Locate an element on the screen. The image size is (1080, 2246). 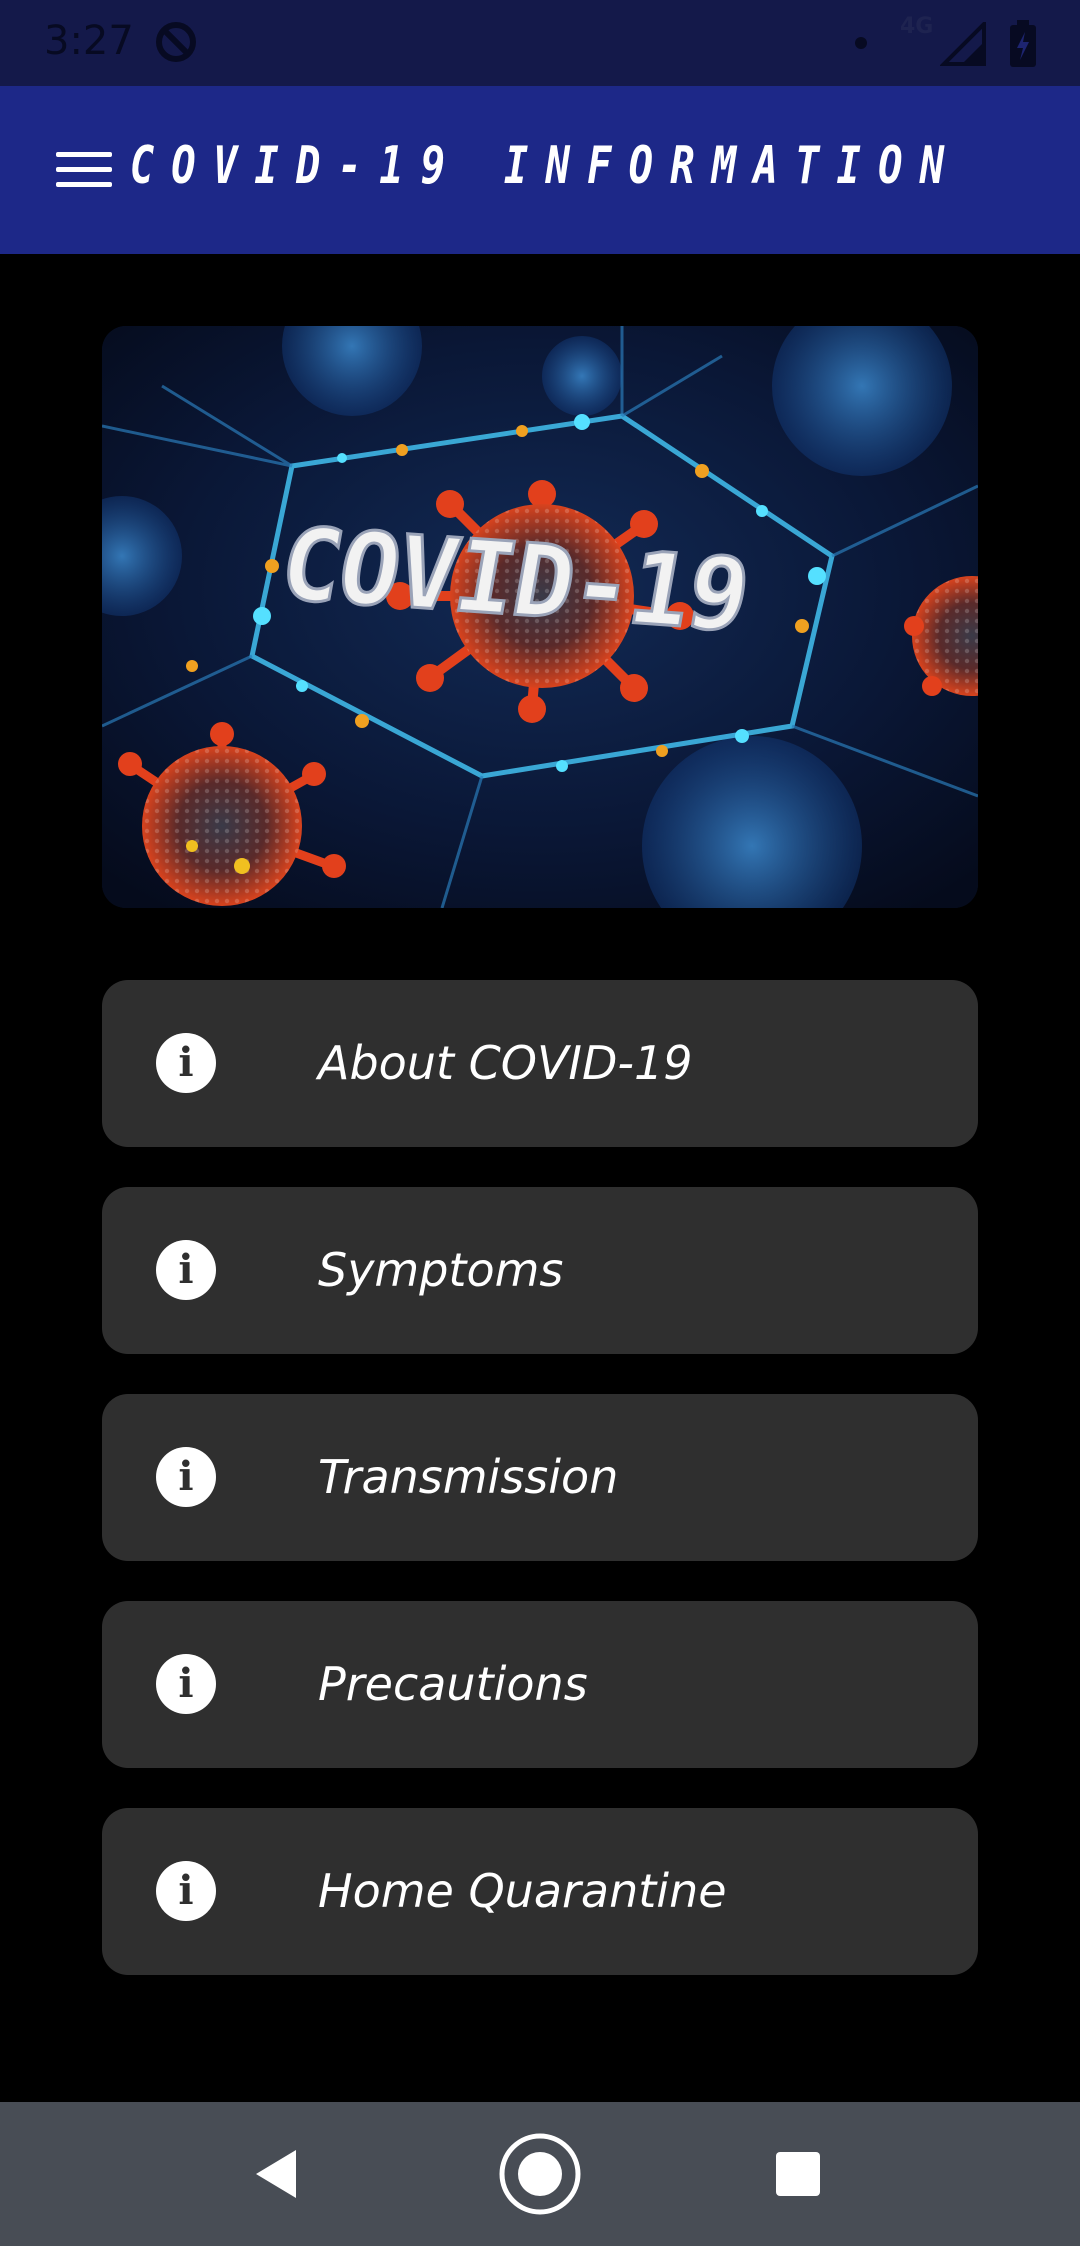
network-type: 4G is located at coordinates (917, 26).